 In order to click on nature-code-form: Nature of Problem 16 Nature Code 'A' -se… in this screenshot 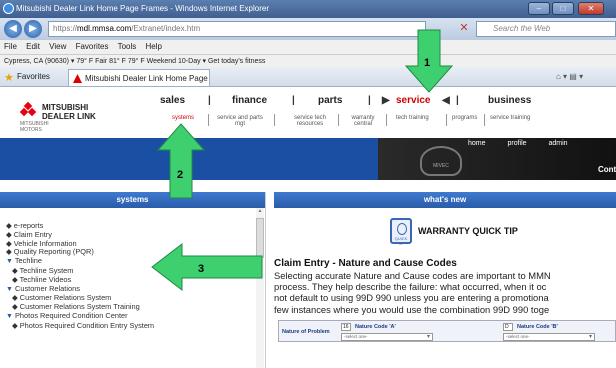, I will do `click(447, 331)`.